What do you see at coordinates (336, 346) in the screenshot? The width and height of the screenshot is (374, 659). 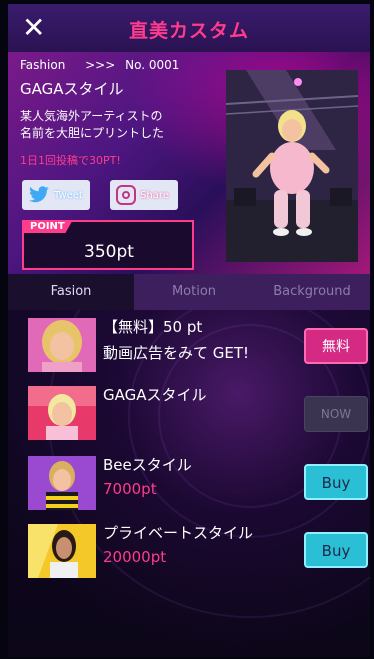 I see `free-button: 無料` at bounding box center [336, 346].